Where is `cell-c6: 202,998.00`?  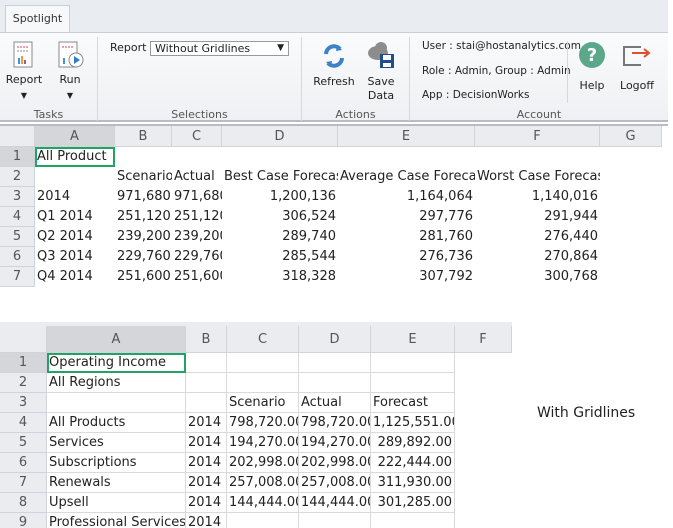 cell-c6: 202,998.00 is located at coordinates (263, 463).